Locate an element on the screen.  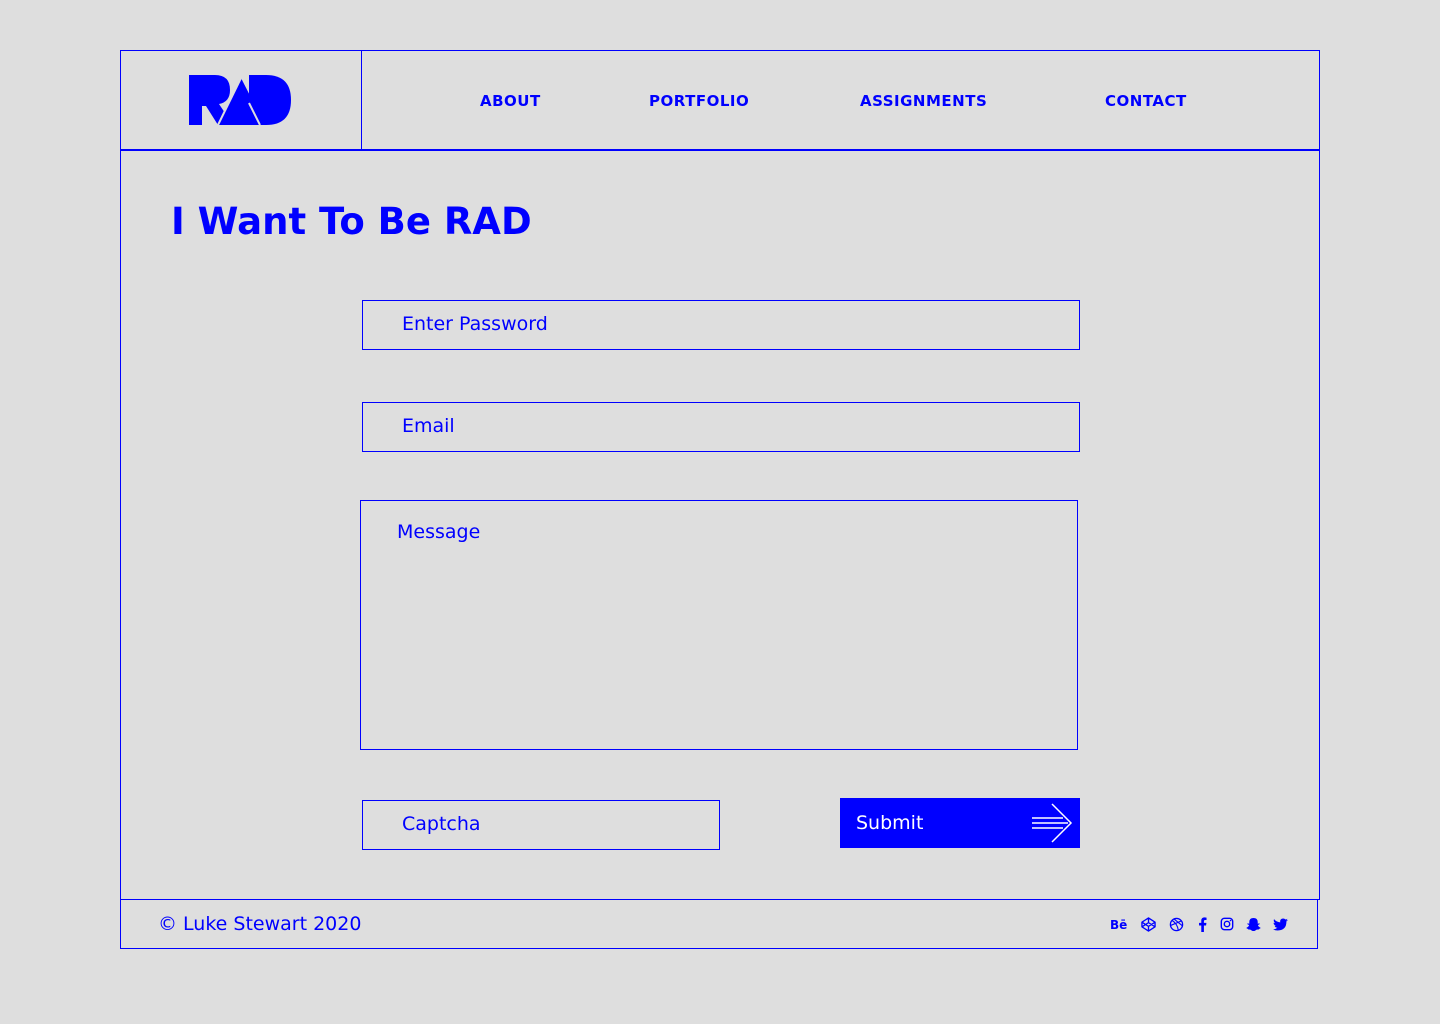
nav-contact: CONTACT is located at coordinates (1146, 101).